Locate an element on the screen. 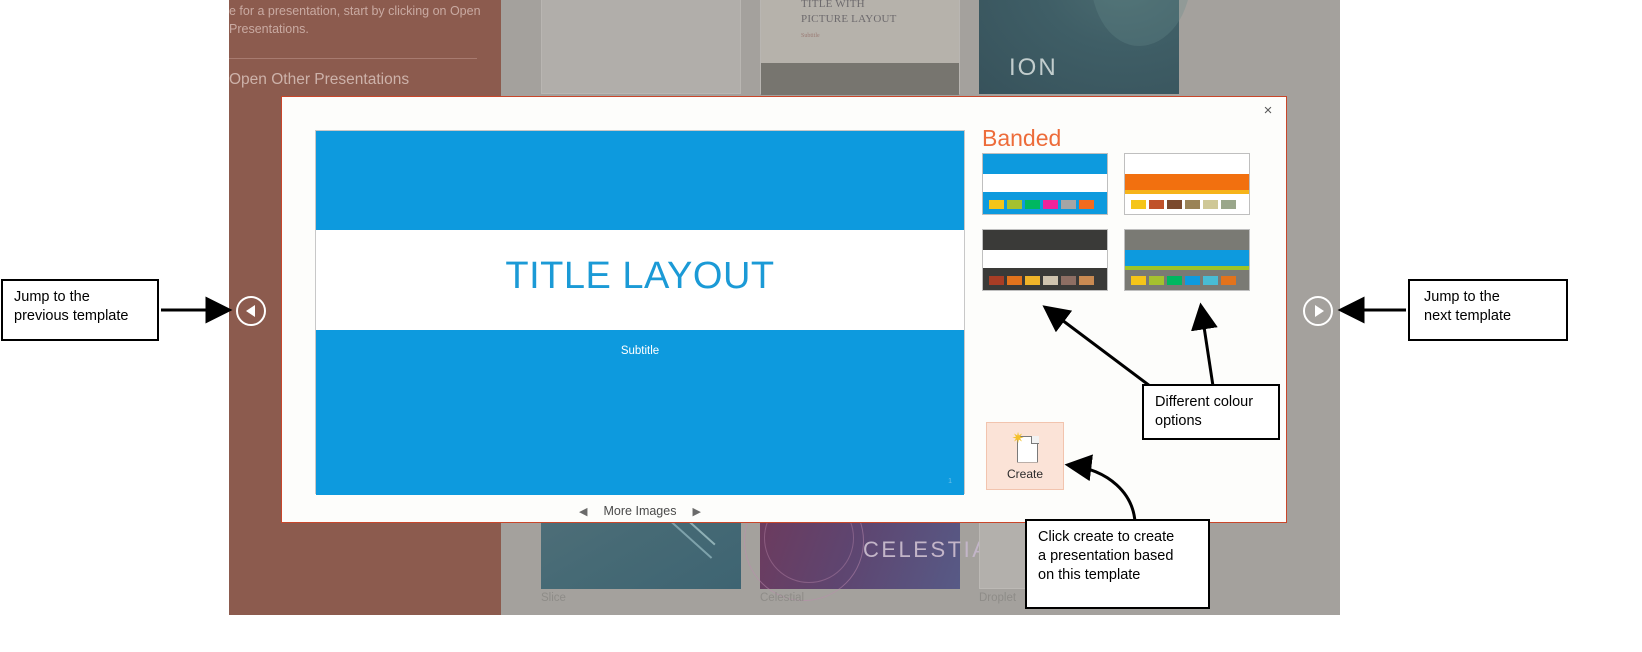 The height and width of the screenshot is (652, 1642). more-images-label: More Images is located at coordinates (640, 511).